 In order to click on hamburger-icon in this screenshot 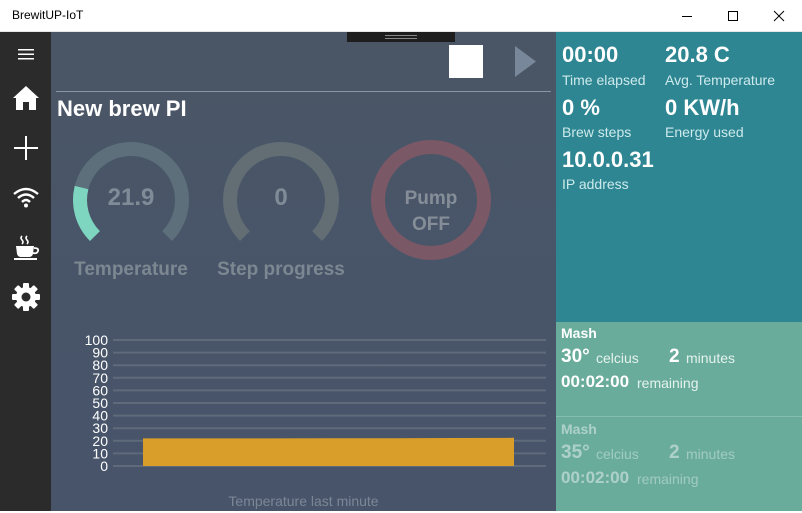, I will do `click(25, 54)`.